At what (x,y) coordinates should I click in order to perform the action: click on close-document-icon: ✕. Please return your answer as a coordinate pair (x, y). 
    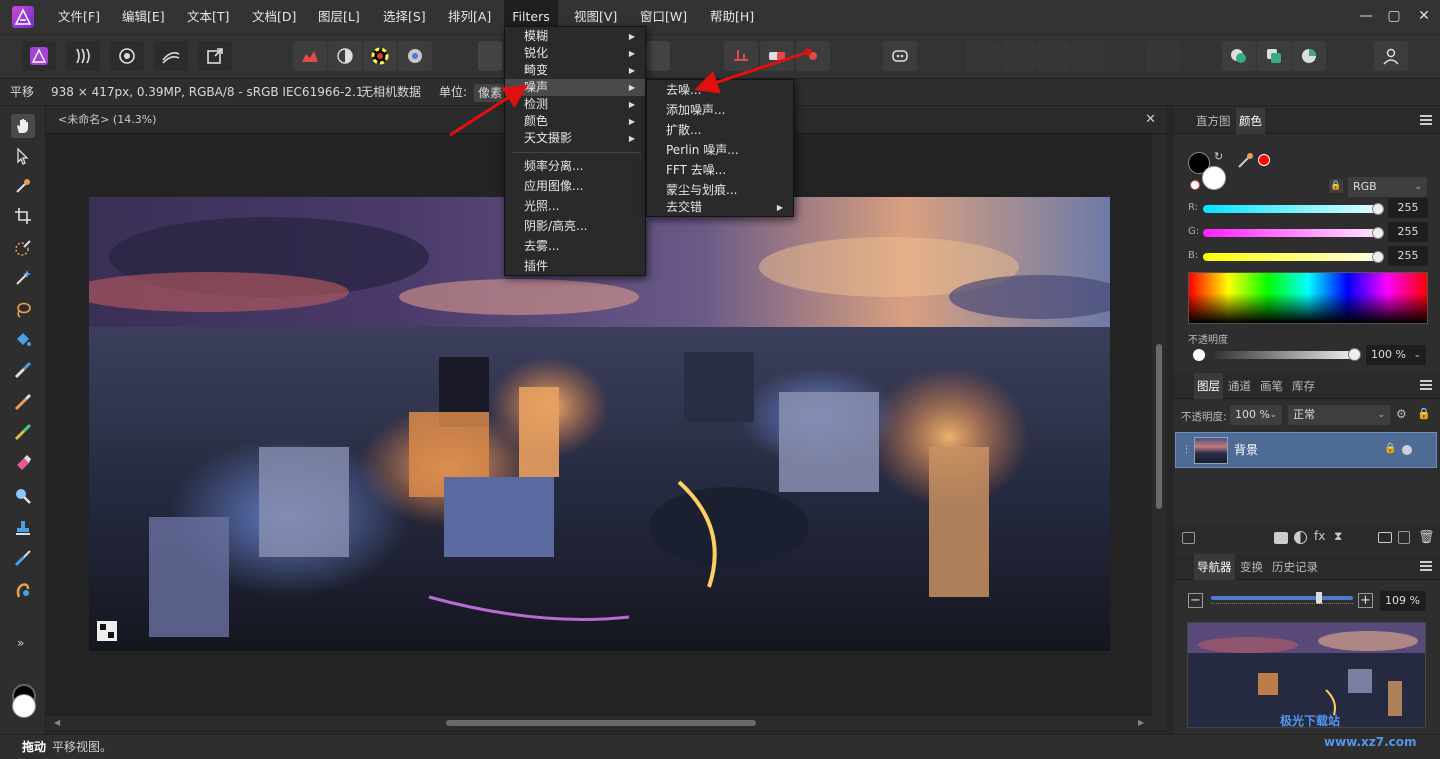
    Looking at the image, I should click on (1150, 120).